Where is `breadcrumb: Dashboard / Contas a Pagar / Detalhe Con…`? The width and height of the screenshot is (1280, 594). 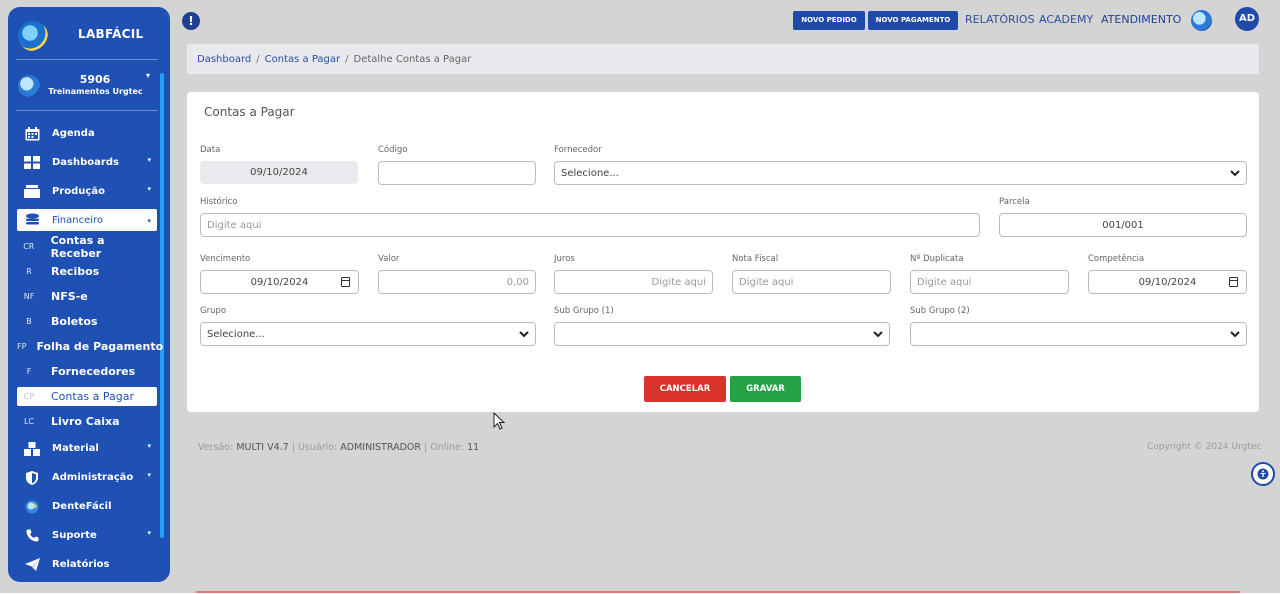
breadcrumb: Dashboard / Contas a Pagar / Detalhe Con… is located at coordinates (723, 59).